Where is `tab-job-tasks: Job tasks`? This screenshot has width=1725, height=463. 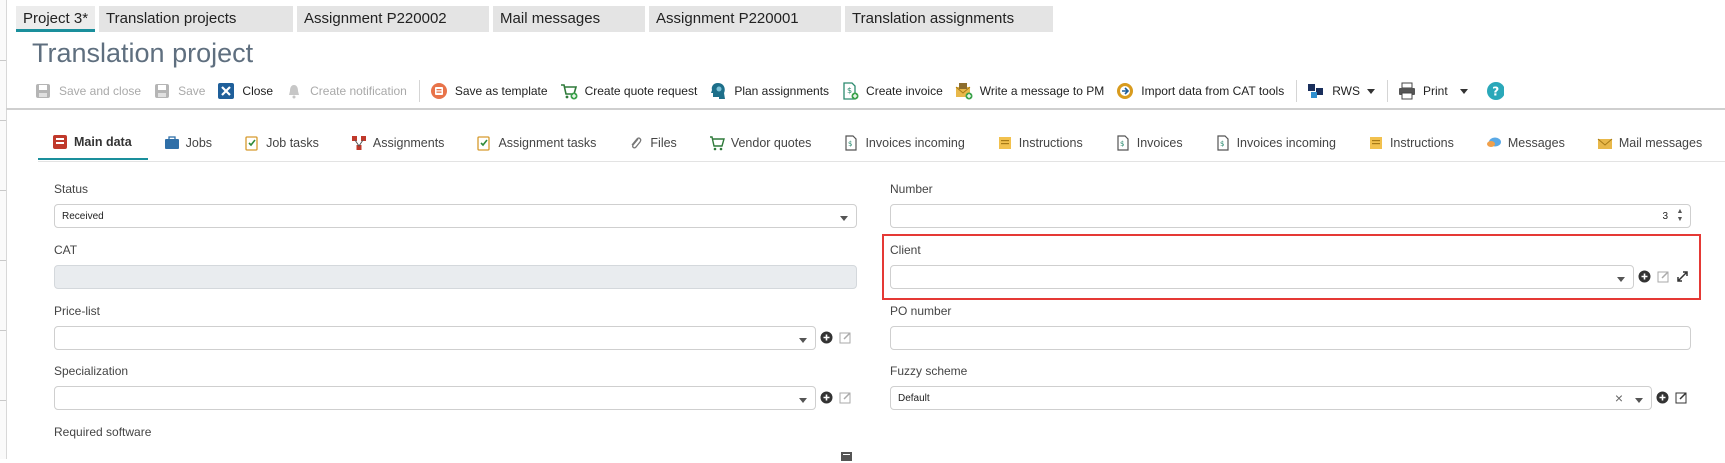
tab-job-tasks: Job tasks is located at coordinates (281, 143).